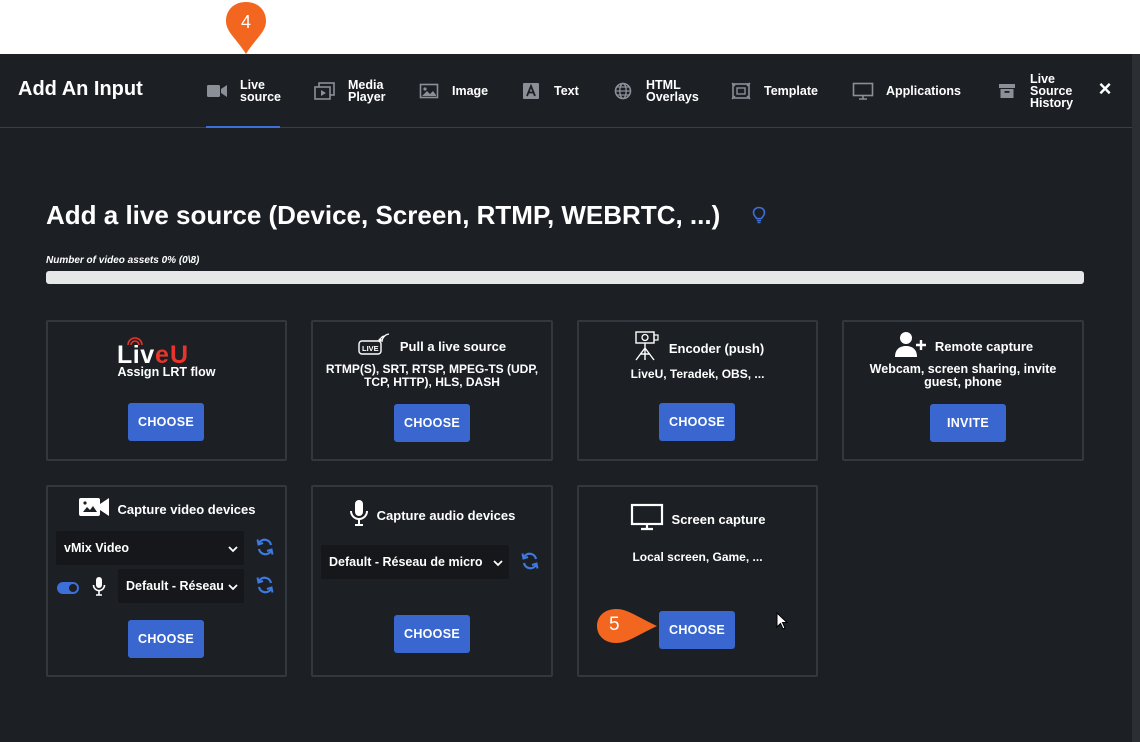 The height and width of the screenshot is (742, 1140). Describe the element at coordinates (741, 91) in the screenshot. I see `template-icon` at that location.